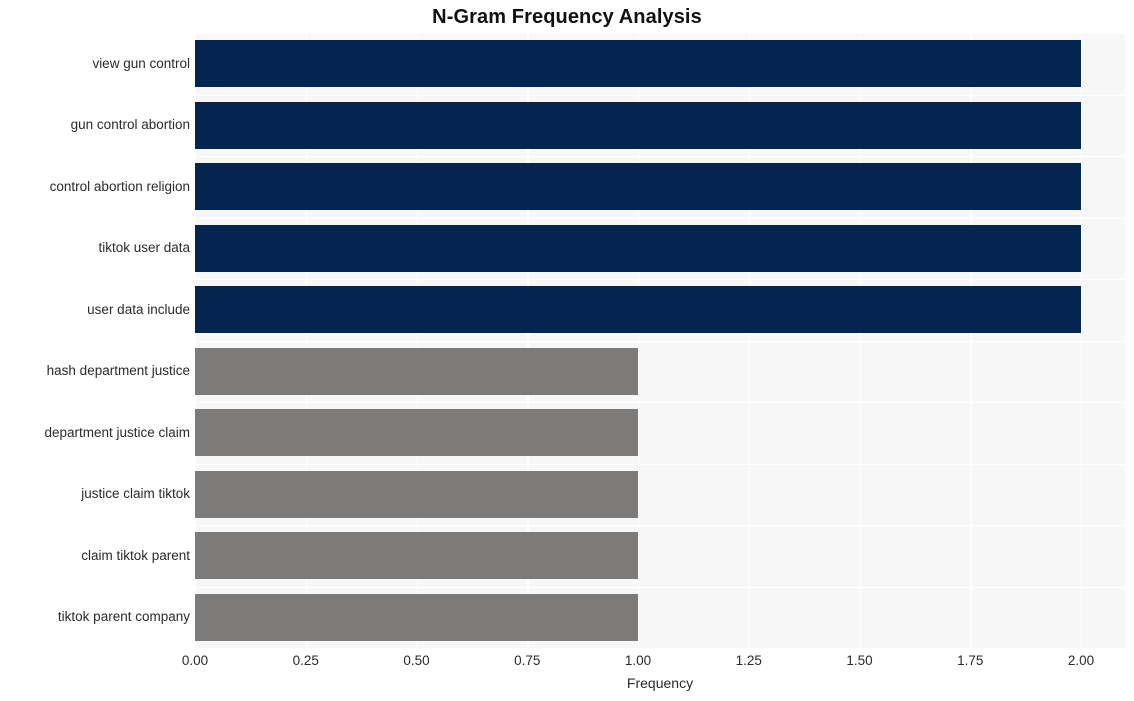 The image size is (1134, 701). Describe the element at coordinates (138, 309) in the screenshot. I see `y-axis-tick-label: user data include` at that location.